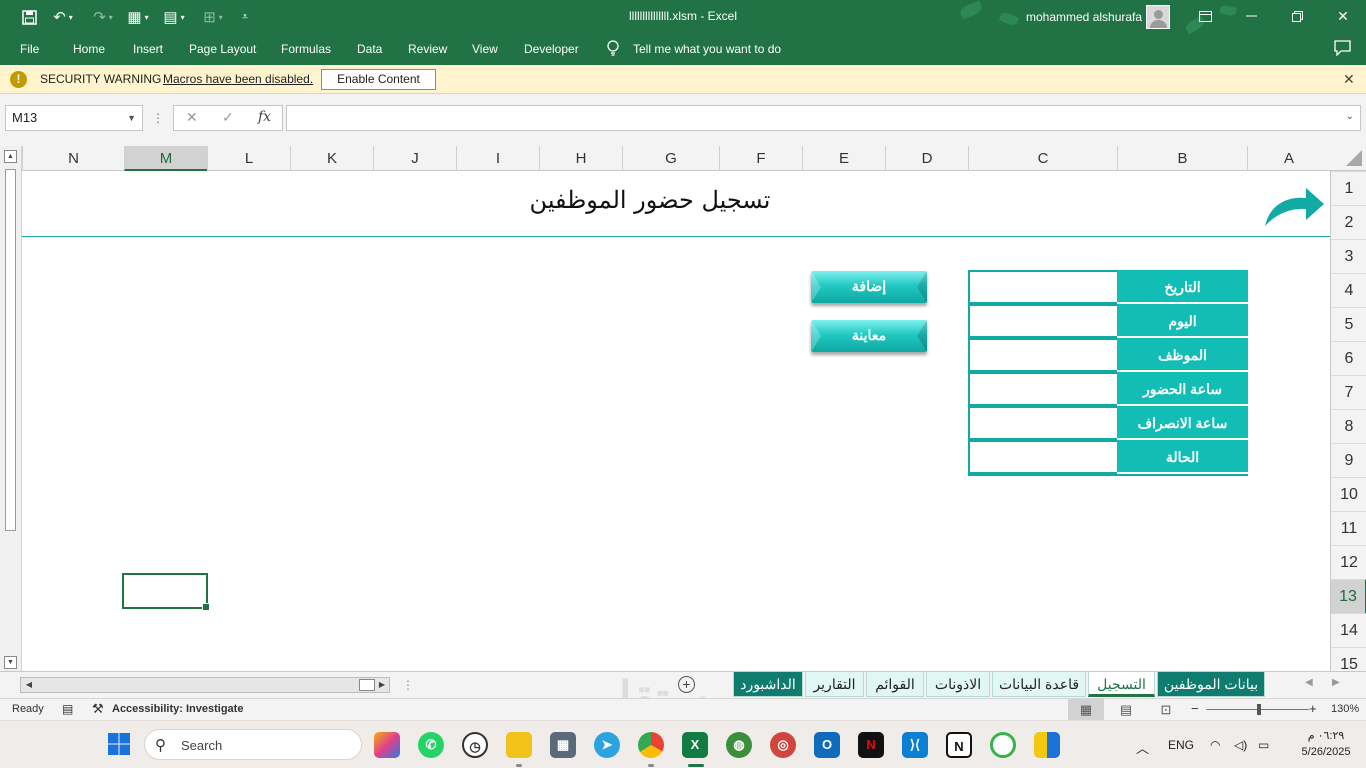  I want to click on copilot-icon, so click(387, 745).